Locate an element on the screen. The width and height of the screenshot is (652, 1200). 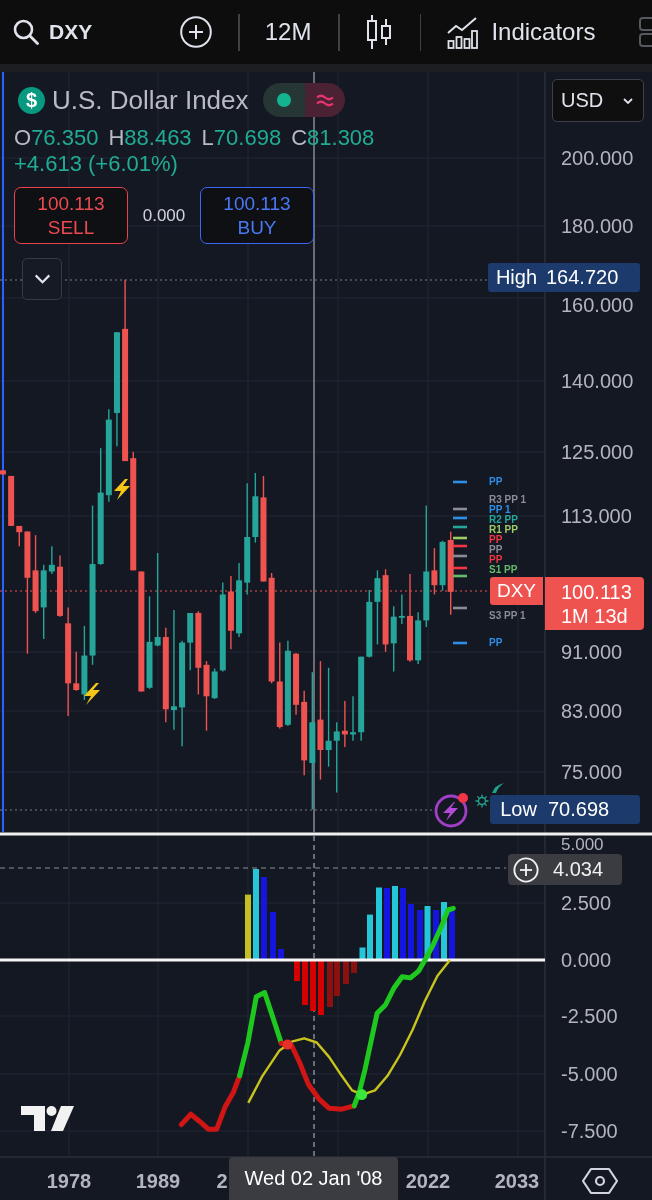
price-axis-label: 91.000 is located at coordinates (592, 652).